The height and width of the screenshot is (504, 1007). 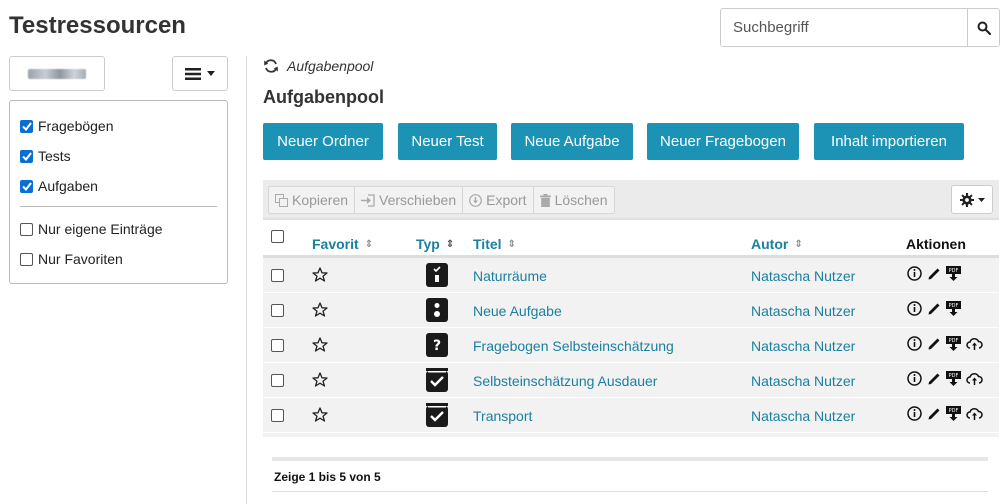 I want to click on list-icon, so click(x=193, y=73).